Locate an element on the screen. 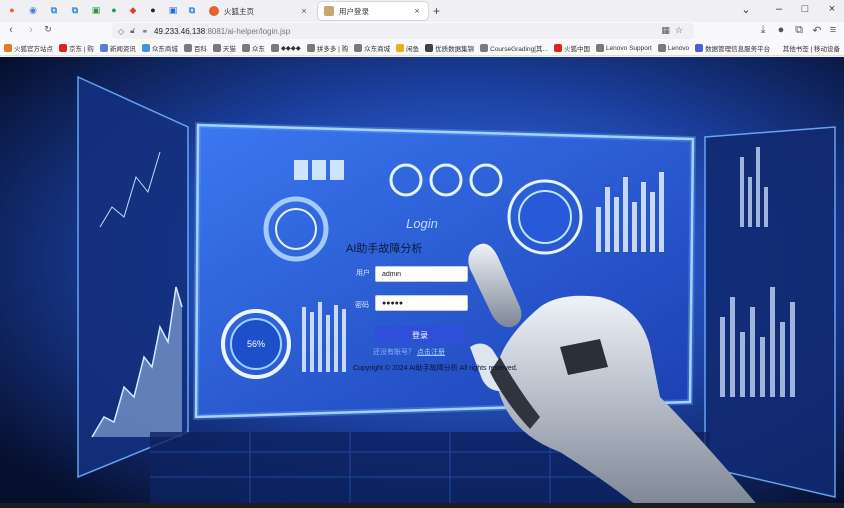 The image size is (844, 508). list-tabs-icon: ⌄ is located at coordinates (746, 9).